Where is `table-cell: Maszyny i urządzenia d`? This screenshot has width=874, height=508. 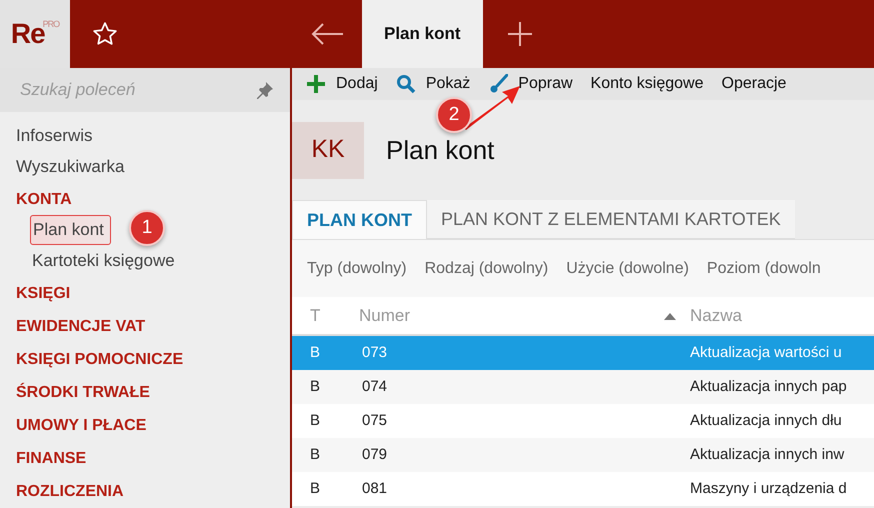
table-cell: Maszyny i urządzenia d is located at coordinates (768, 488).